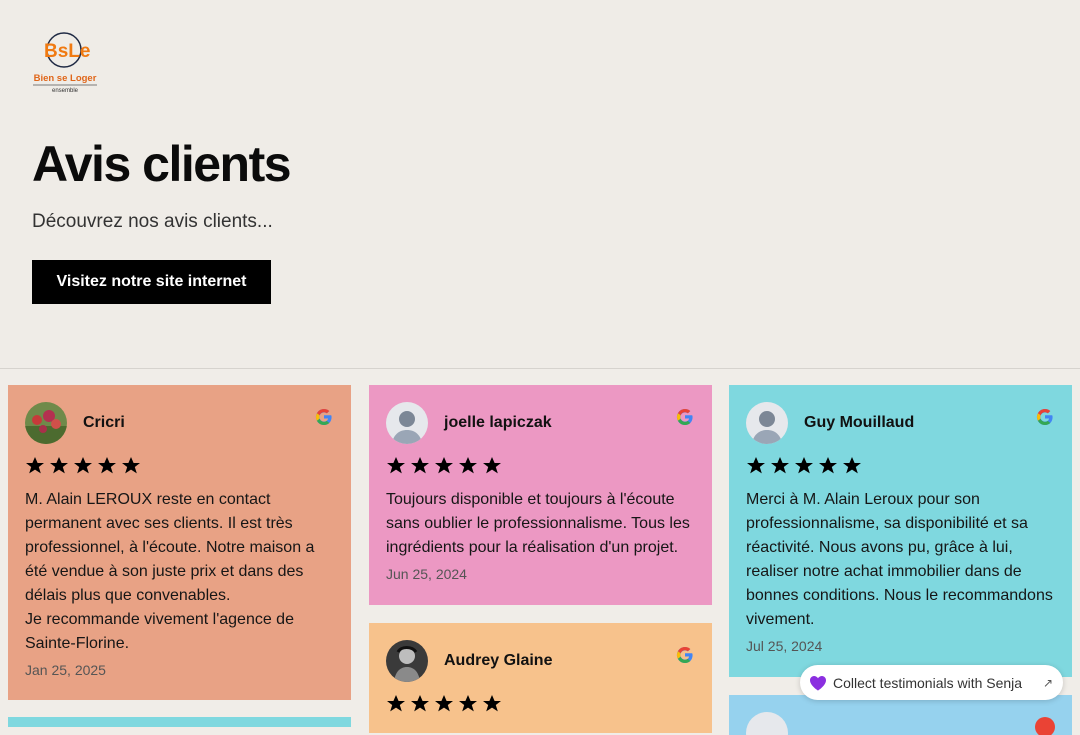 Image resolution: width=1080 pixels, height=735 pixels. I want to click on visit-website-button: Visitez notre site internet, so click(151, 282).